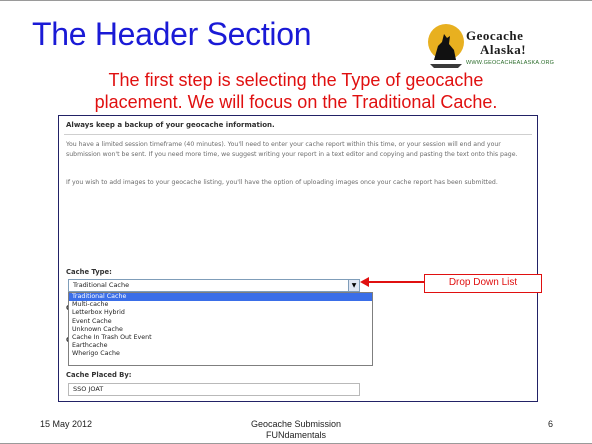 This screenshot has height=444, width=592. I want to click on option-wherigo-cache: Wherigo Cache, so click(220, 354).